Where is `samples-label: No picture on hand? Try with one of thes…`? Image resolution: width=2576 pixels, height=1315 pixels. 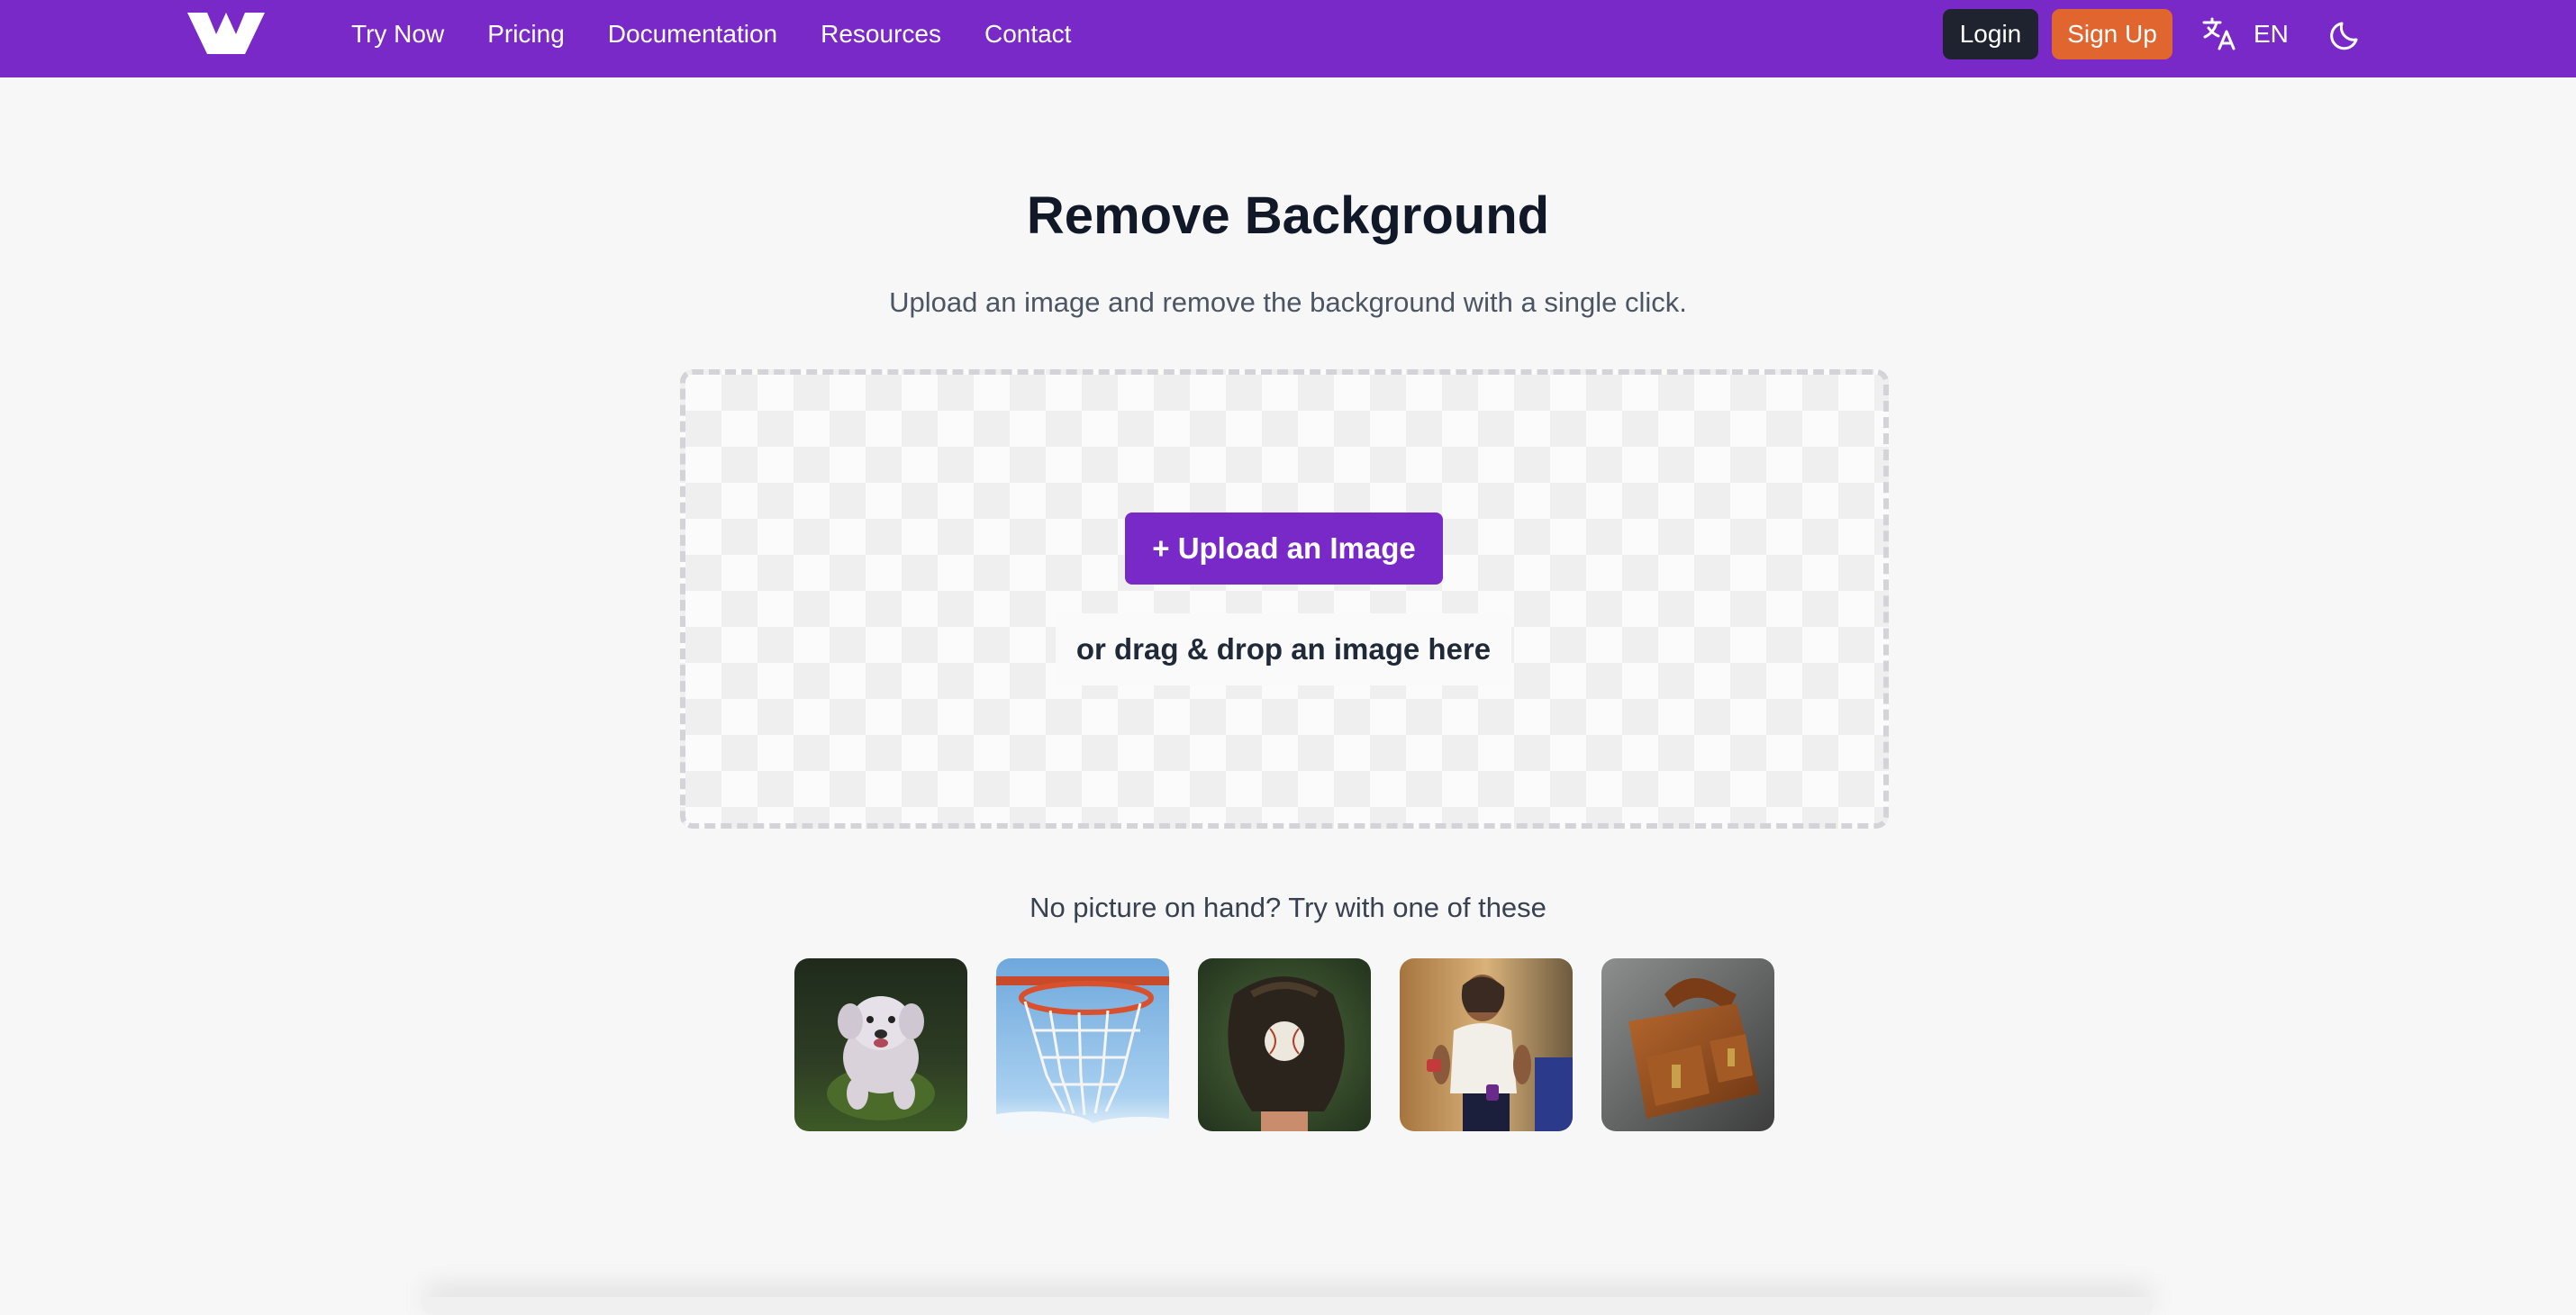
samples-label: No picture on hand? Try with one of thes… is located at coordinates (1288, 907).